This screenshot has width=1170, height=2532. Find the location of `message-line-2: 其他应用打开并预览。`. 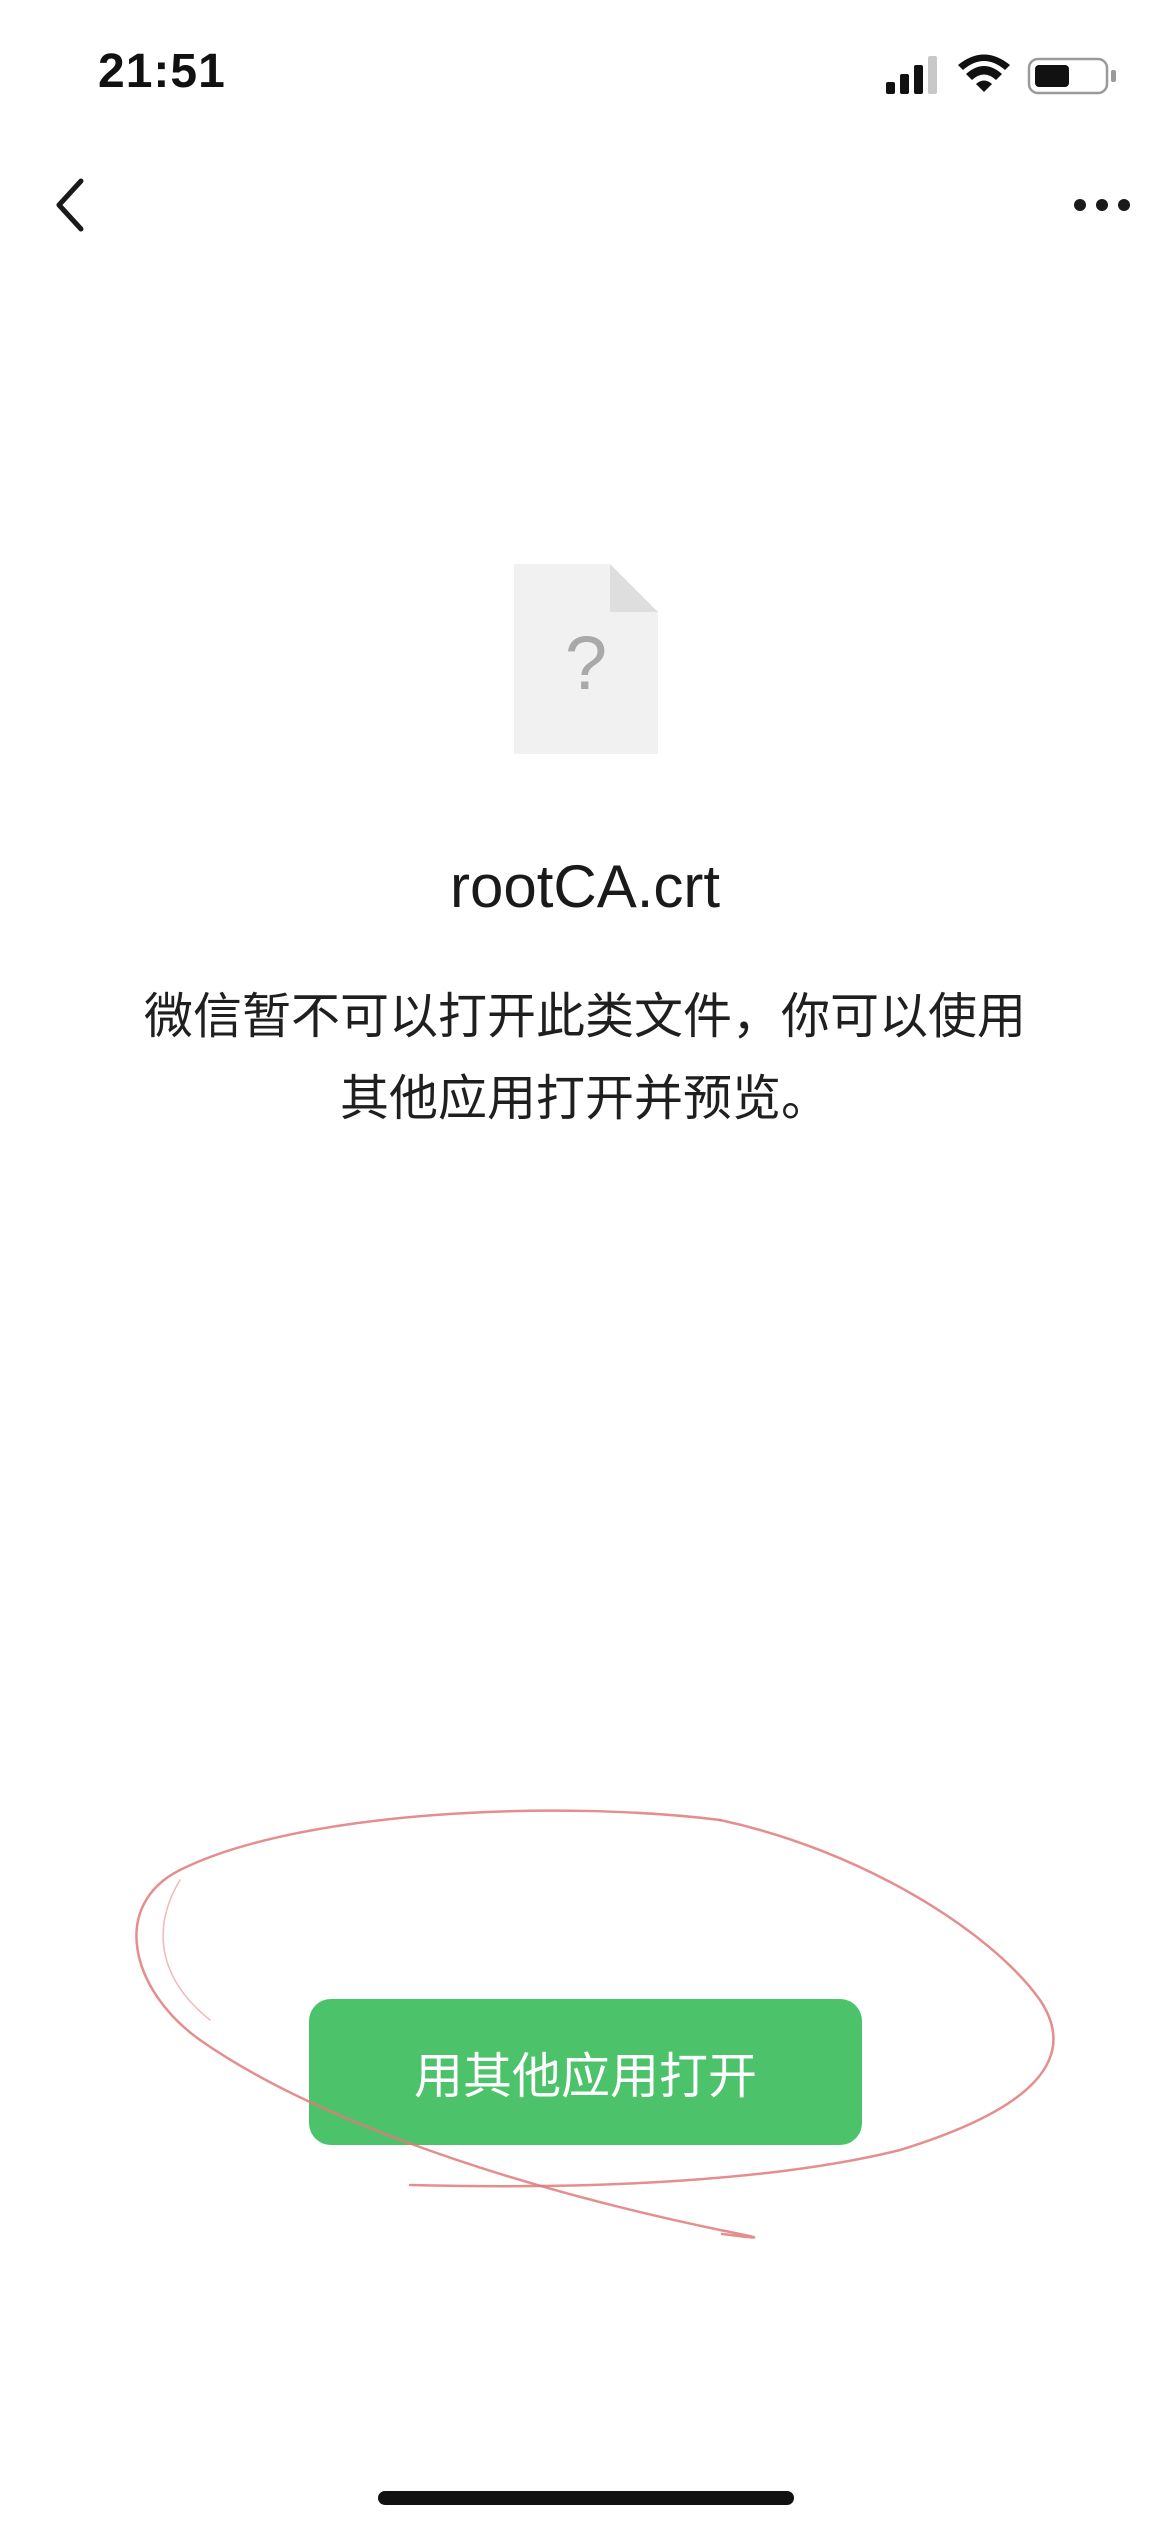

message-line-2: 其他应用打开并预览。 is located at coordinates (584, 1098).